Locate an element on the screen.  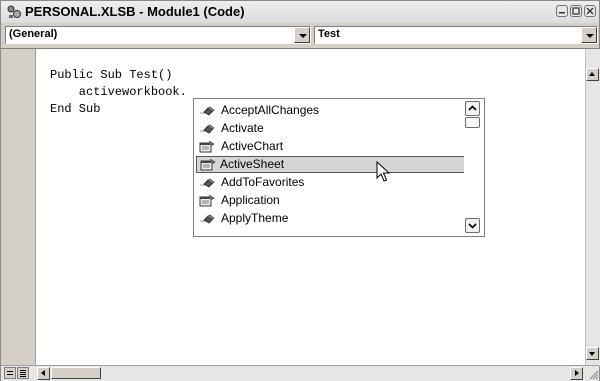
code-line: Public Sub Test() is located at coordinates (111, 75).